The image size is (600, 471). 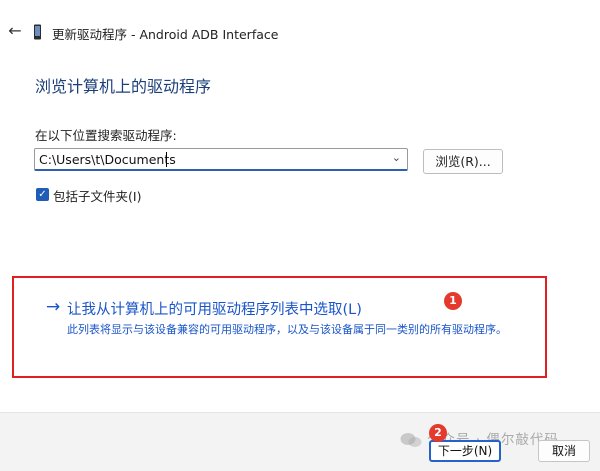 What do you see at coordinates (165, 34) in the screenshot?
I see `window-title: 更新驱动程序 - Android ADB Interface` at bounding box center [165, 34].